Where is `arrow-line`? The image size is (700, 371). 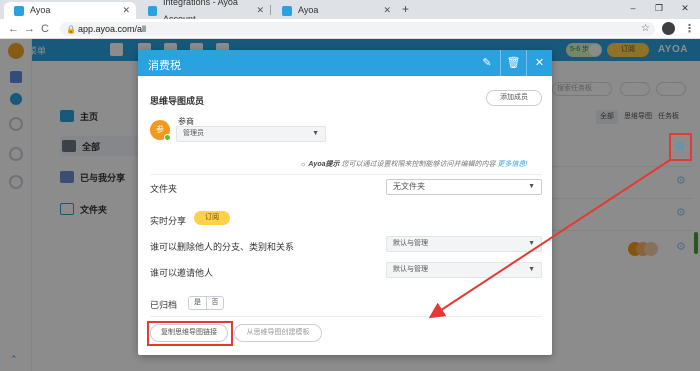 arrow-line is located at coordinates (549, 239).